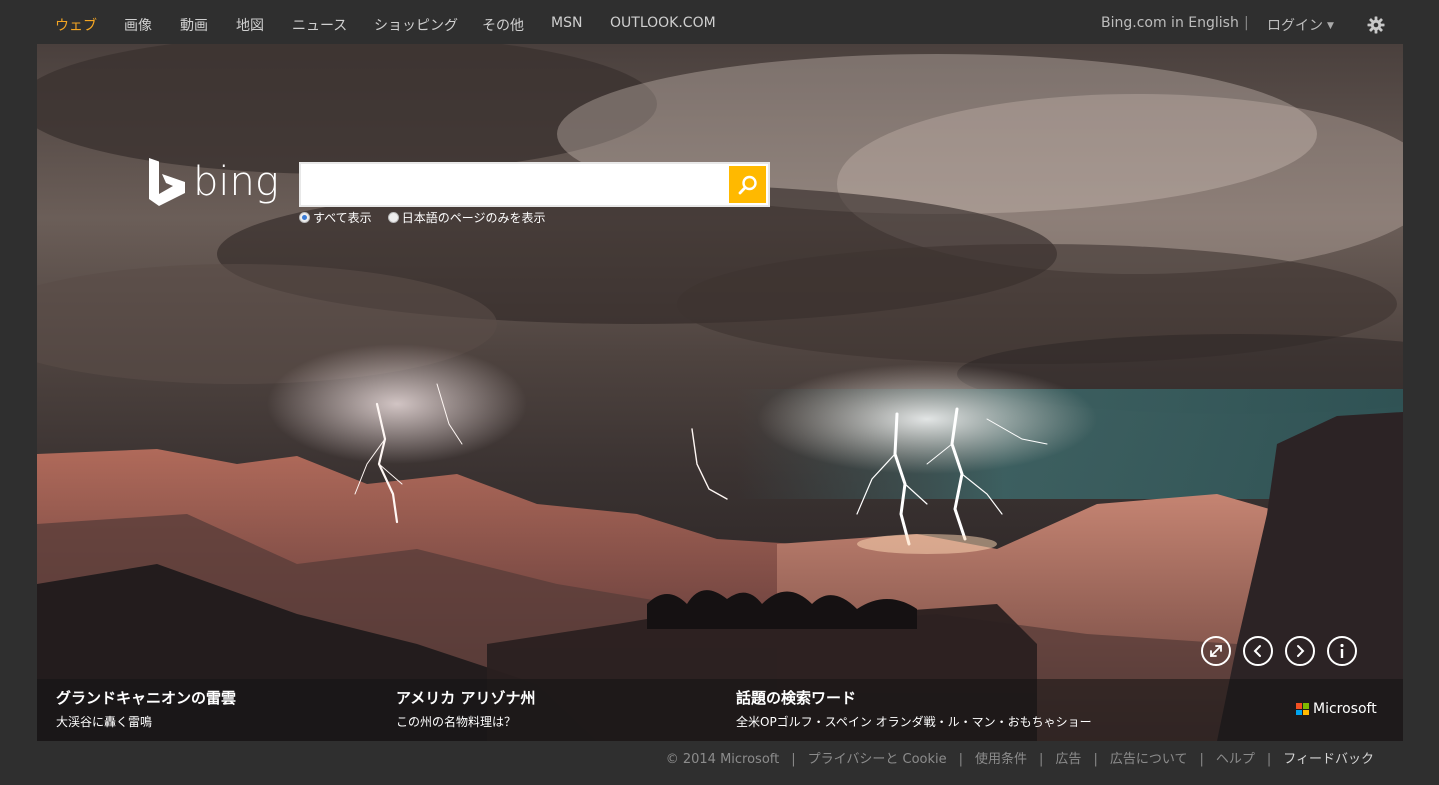  Describe the element at coordinates (914, 722) in the screenshot. I see `story-subtitle: 全米OPゴルフ・スペイン オランダ戦・ル・マン・おもちゃショー` at that location.